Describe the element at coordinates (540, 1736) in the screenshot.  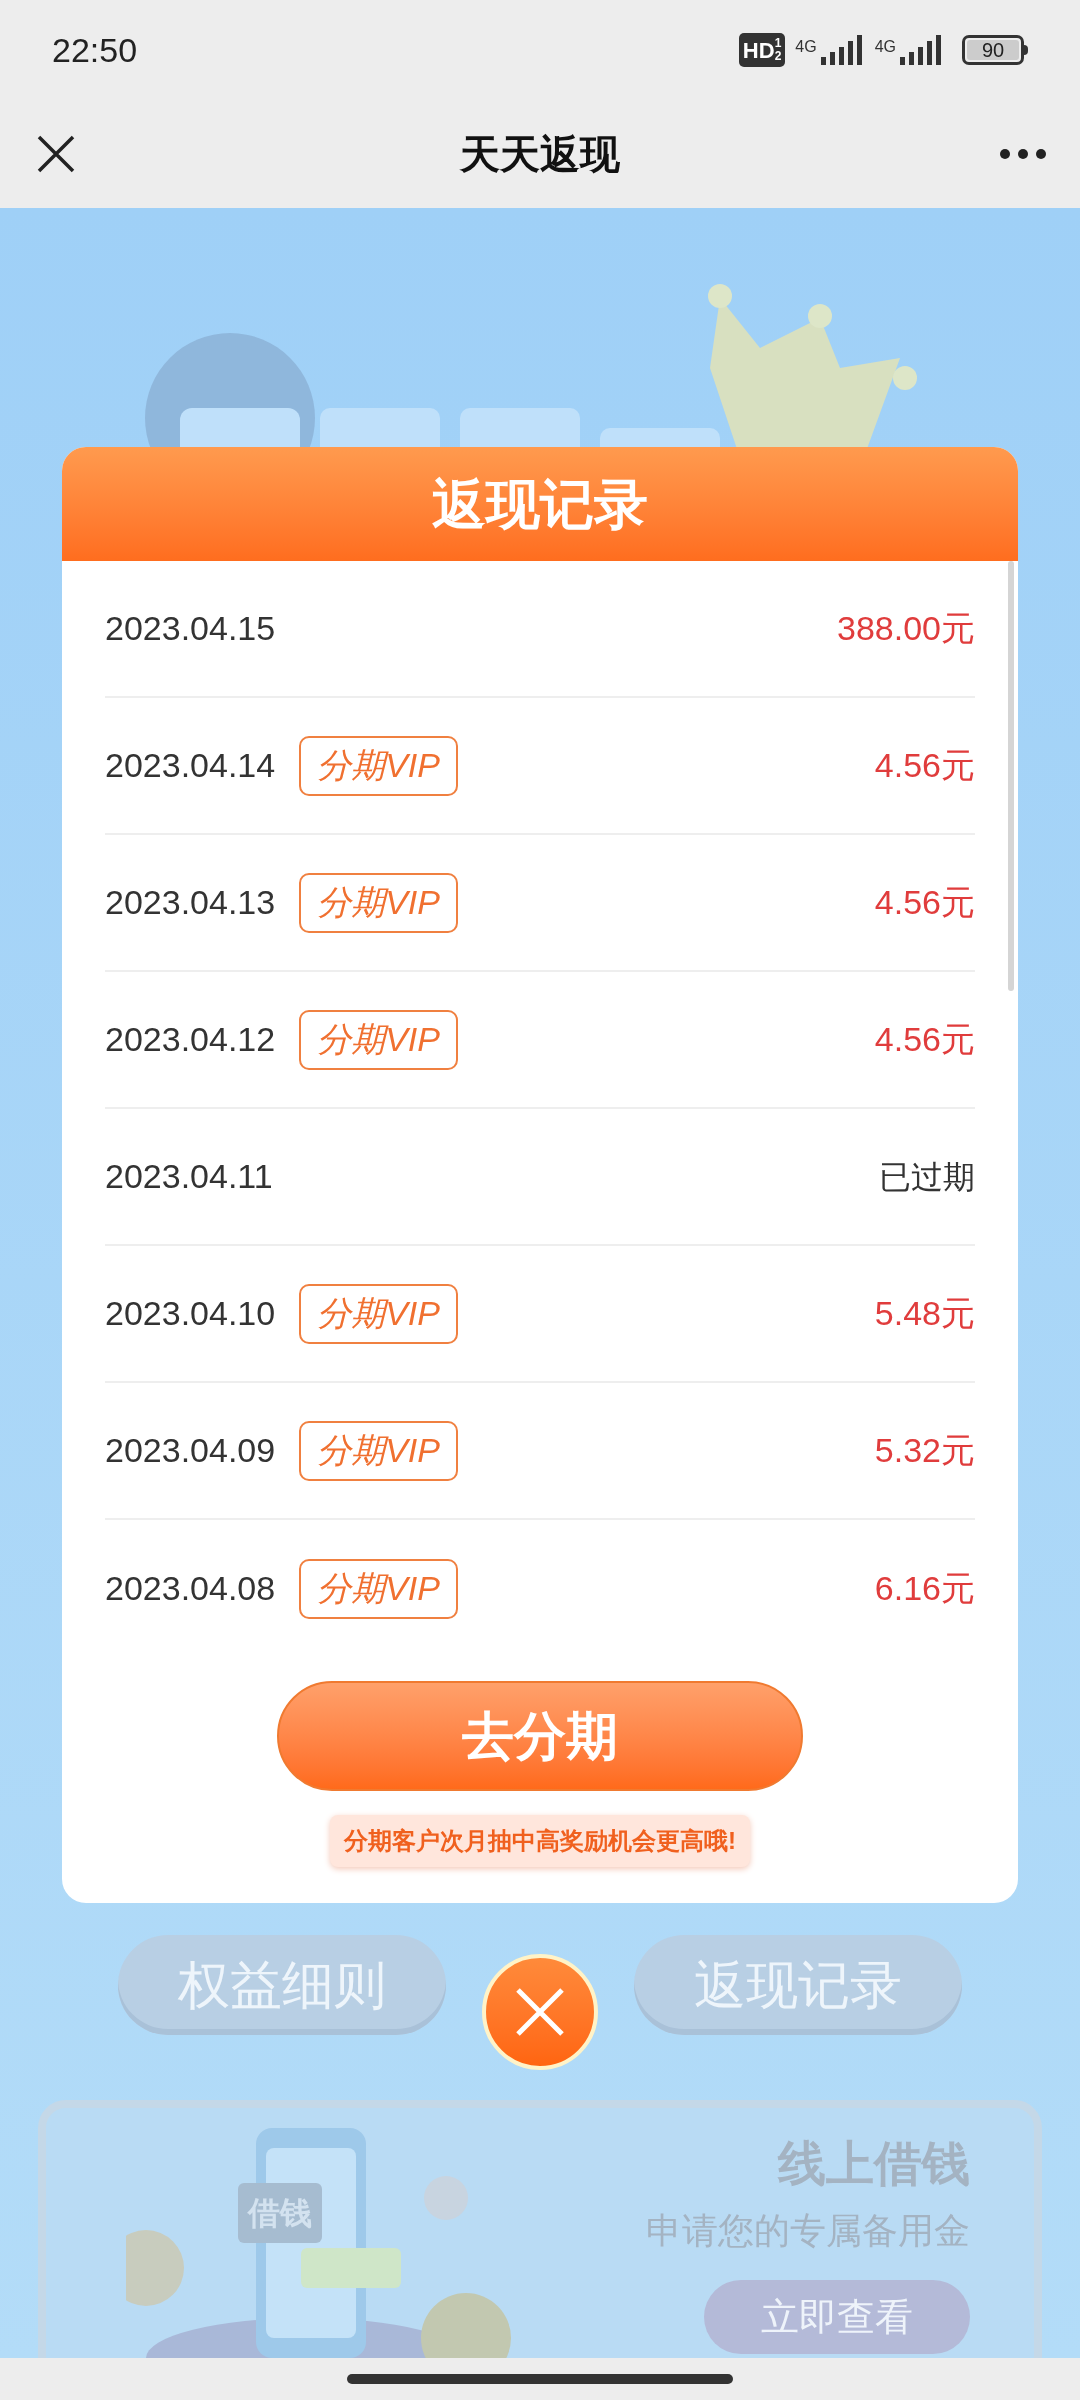
I see `installment-button: 去分期` at that location.